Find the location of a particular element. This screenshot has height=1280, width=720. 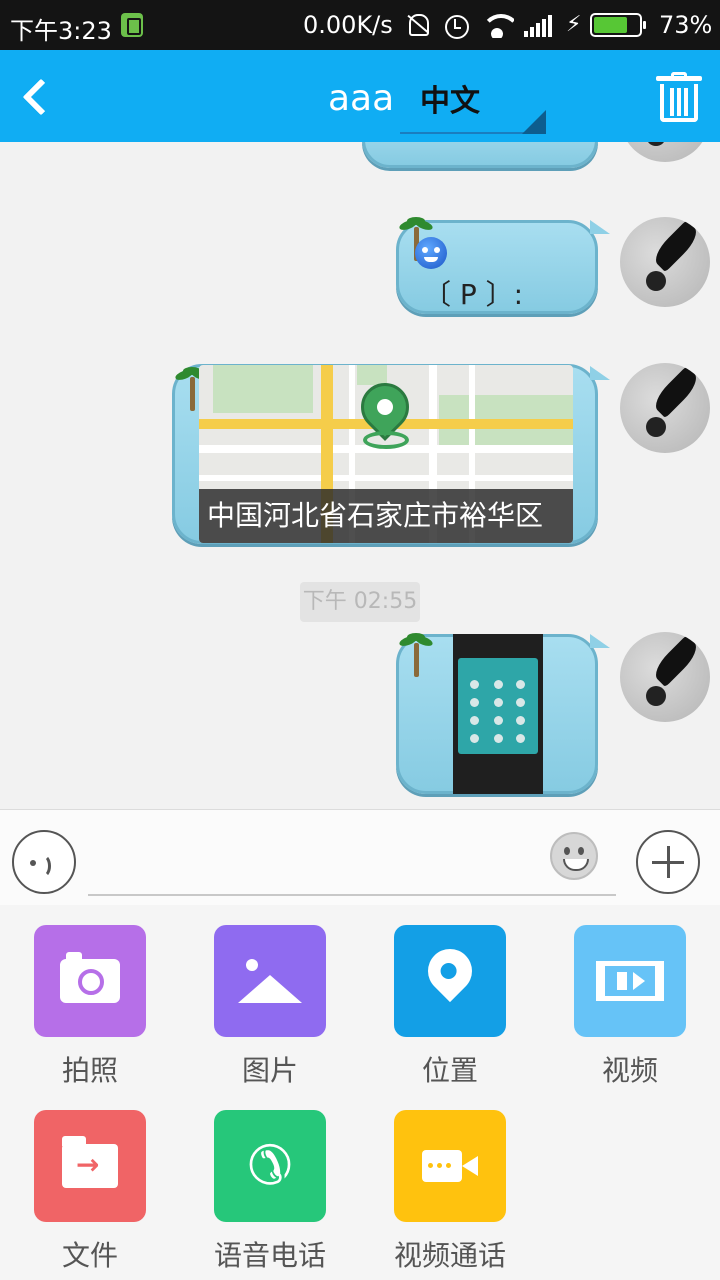

attach-label: 语音电话 is located at coordinates (269, 1255).